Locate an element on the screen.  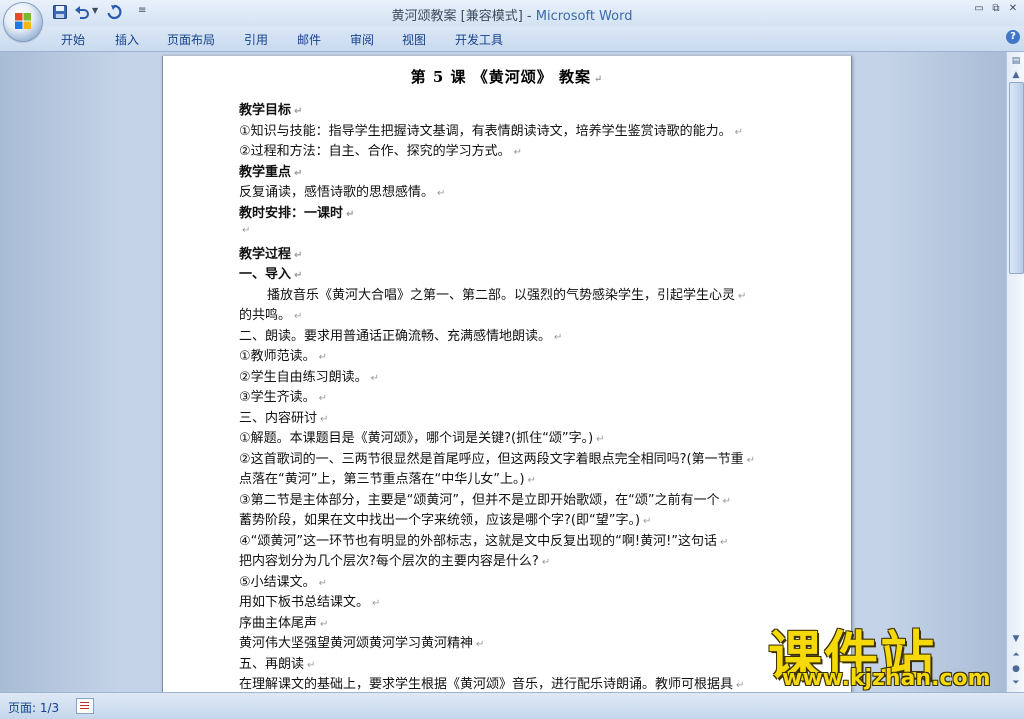
document-line-text: ②学生自由练习朗读。 is located at coordinates (303, 377).